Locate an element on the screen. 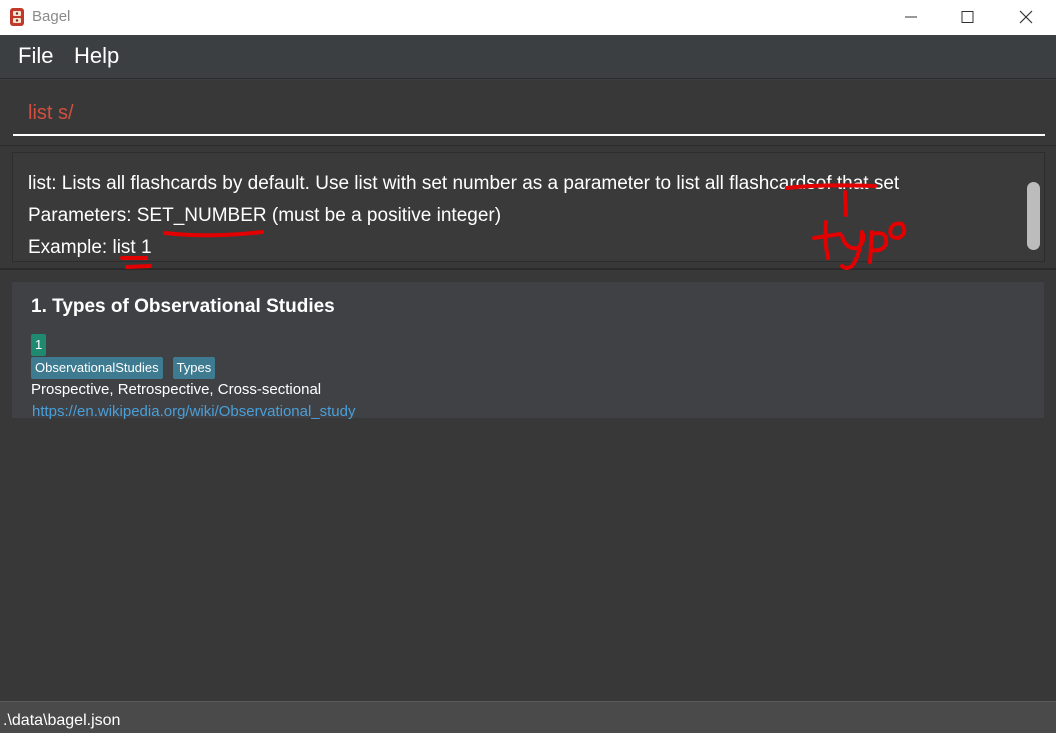  minimize-icon is located at coordinates (911, 17).